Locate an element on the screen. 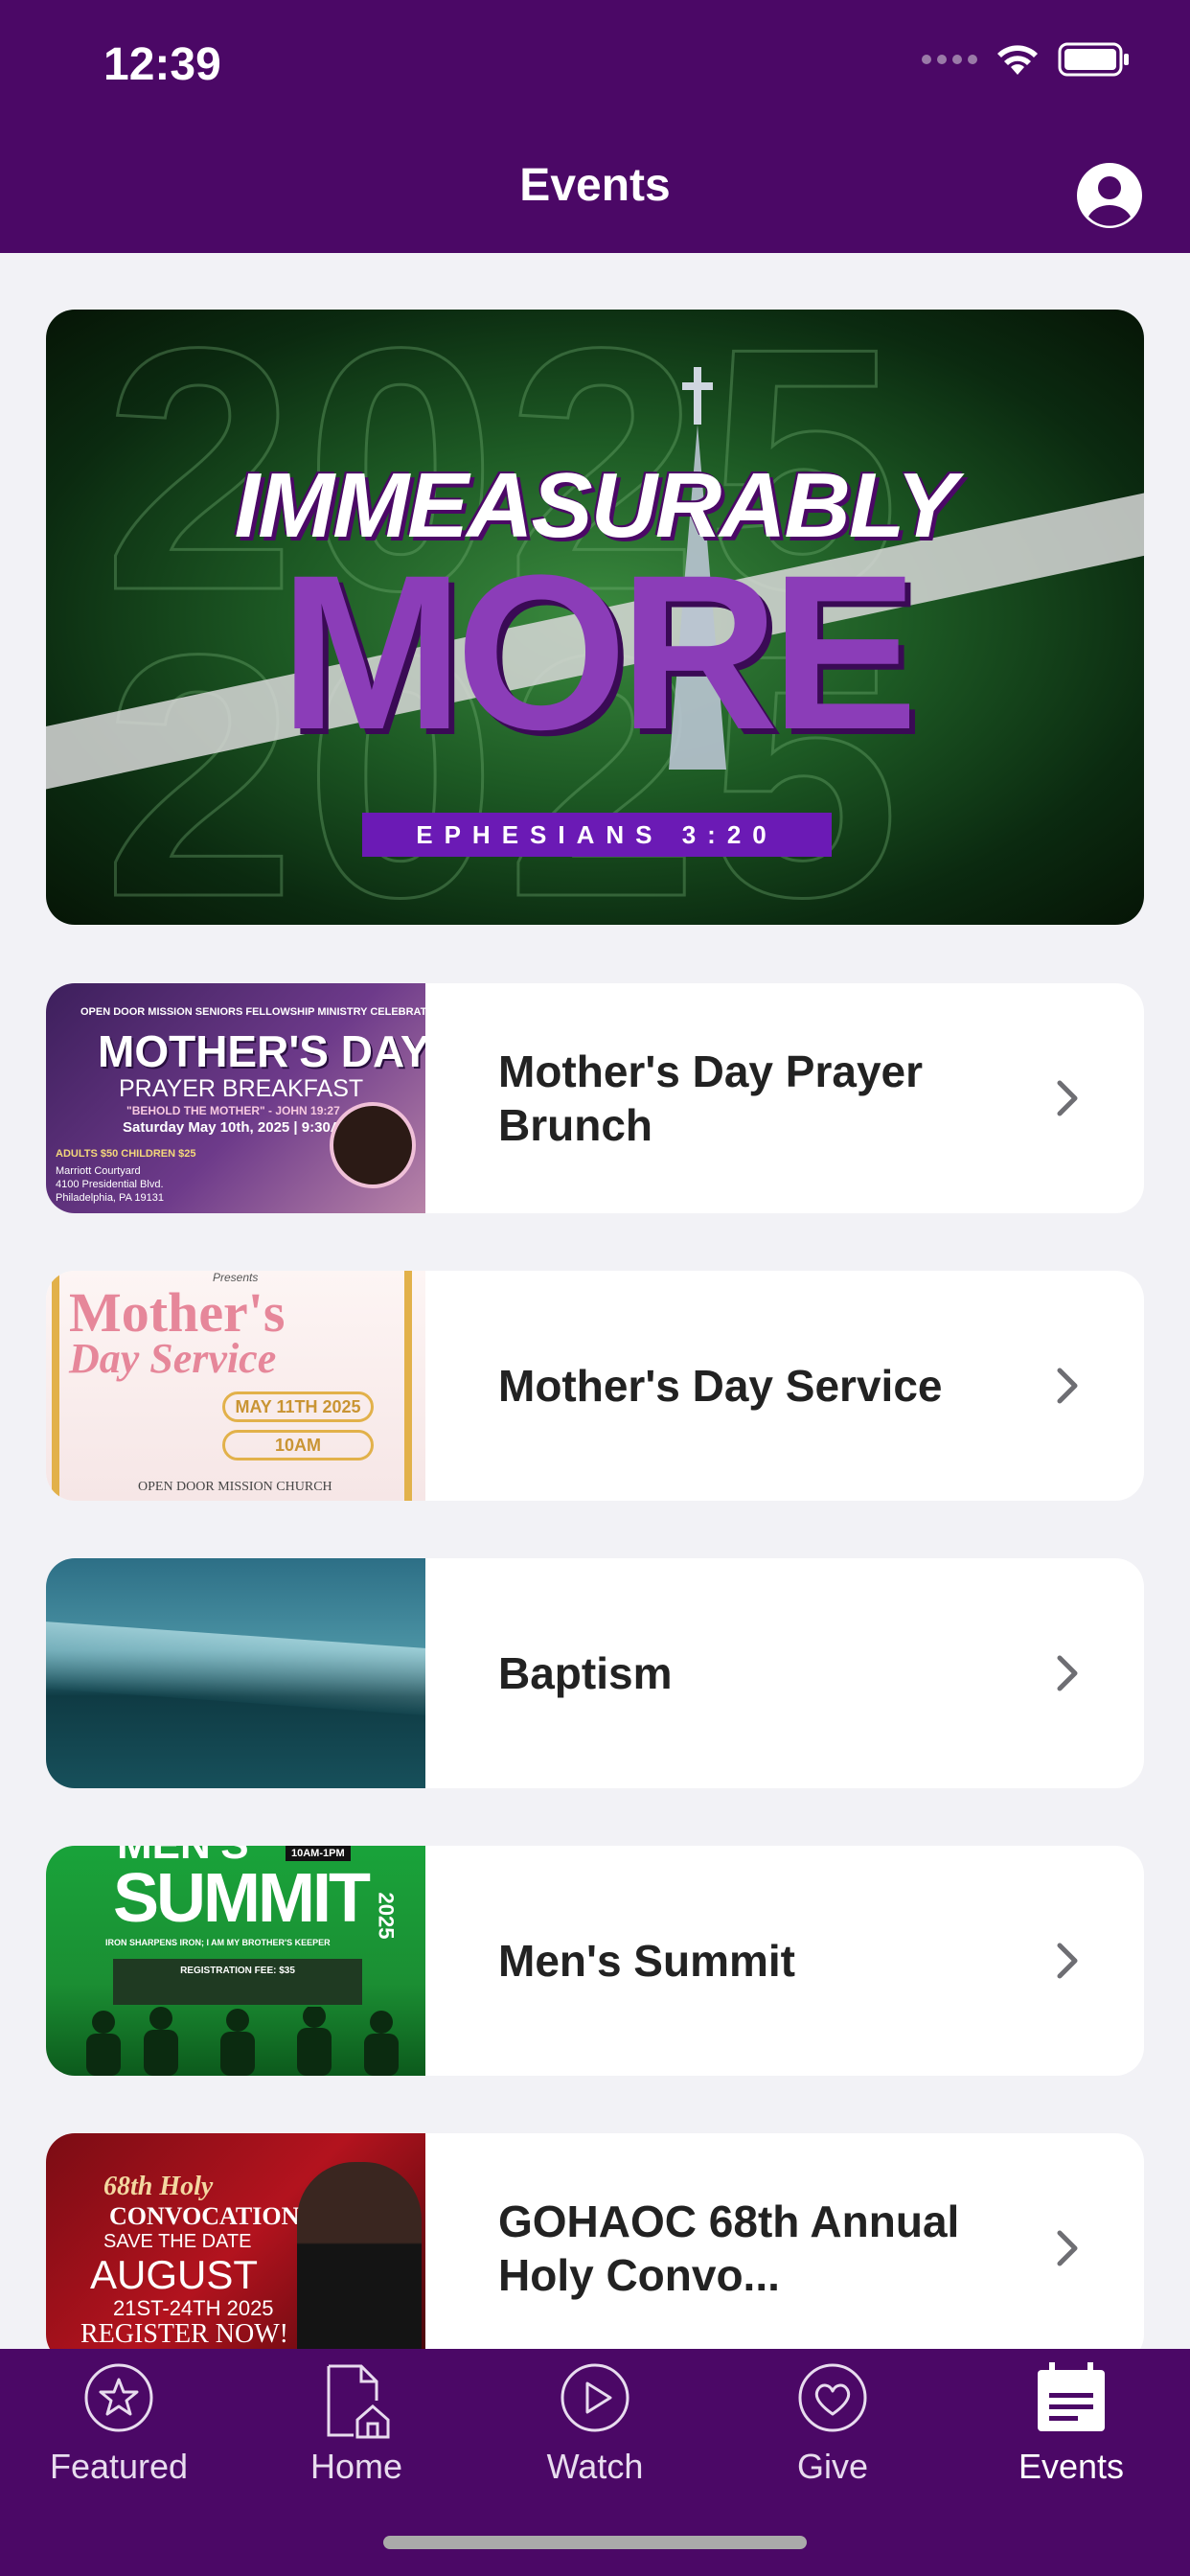  tab-featured: Featured is located at coordinates (119, 2425).